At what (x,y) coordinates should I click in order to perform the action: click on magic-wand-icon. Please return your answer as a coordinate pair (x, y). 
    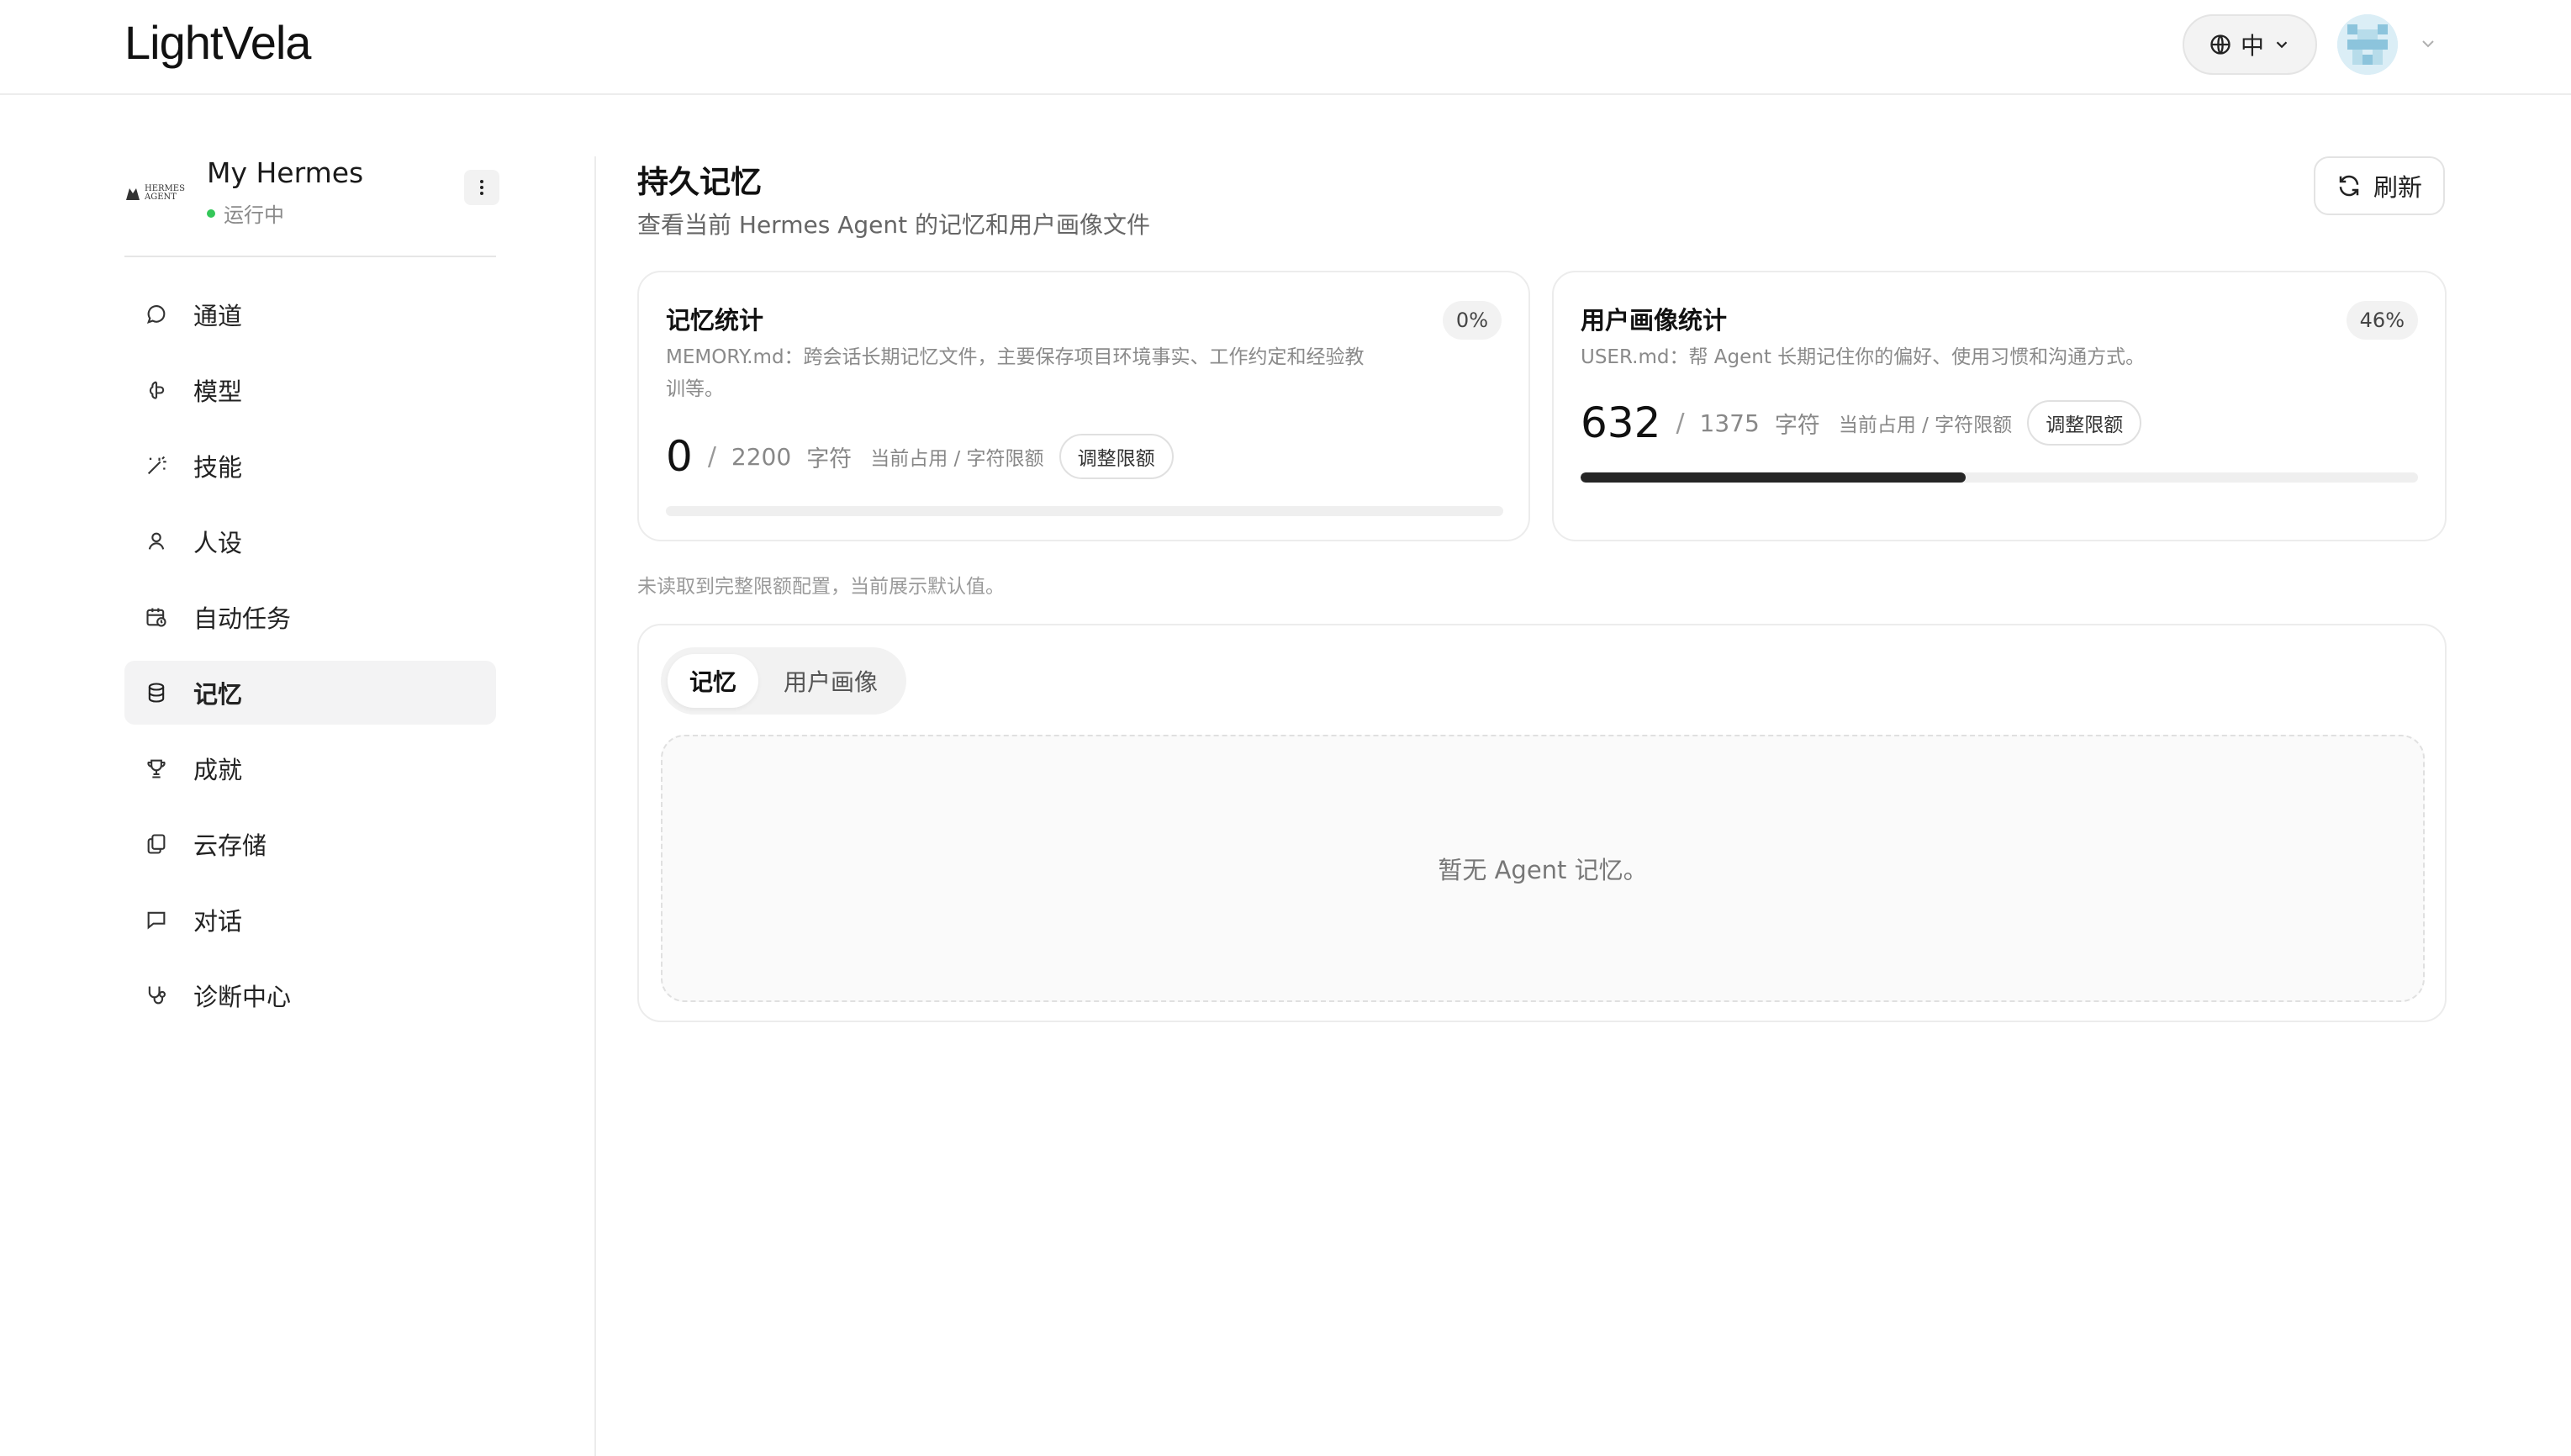
    Looking at the image, I should click on (156, 466).